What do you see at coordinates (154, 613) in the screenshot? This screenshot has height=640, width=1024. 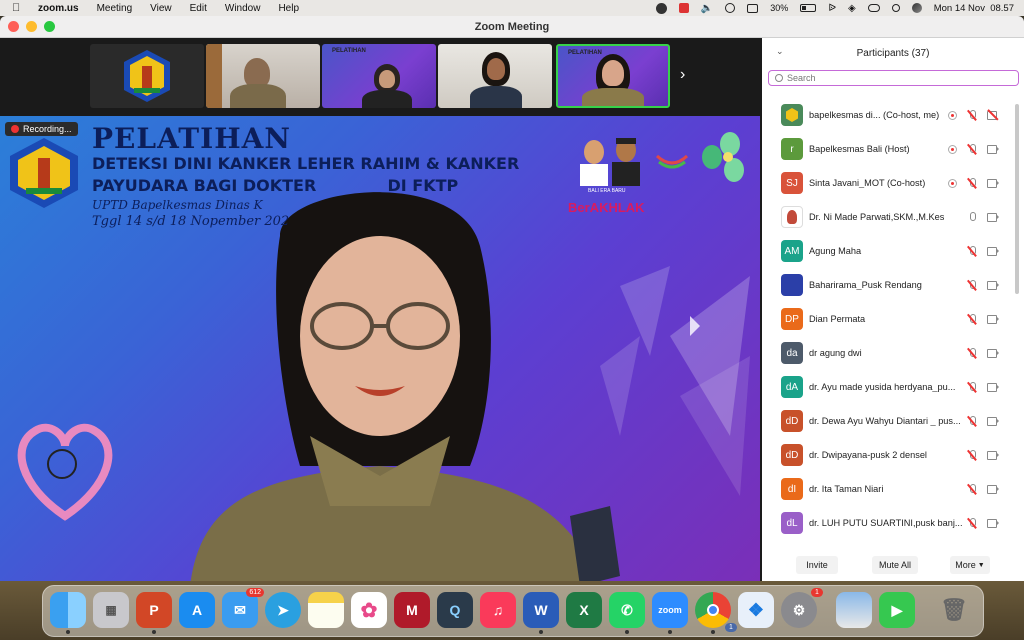 I see `powerpoint-icon: P` at bounding box center [154, 613].